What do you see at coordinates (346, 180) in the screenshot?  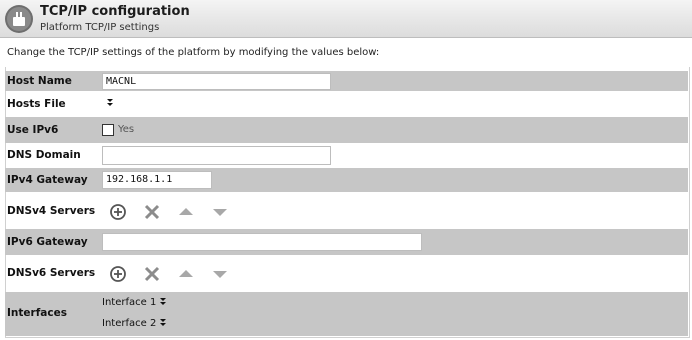 I see `ipv4-gateway-row: IPv4 Gateway 192.168.1.1` at bounding box center [346, 180].